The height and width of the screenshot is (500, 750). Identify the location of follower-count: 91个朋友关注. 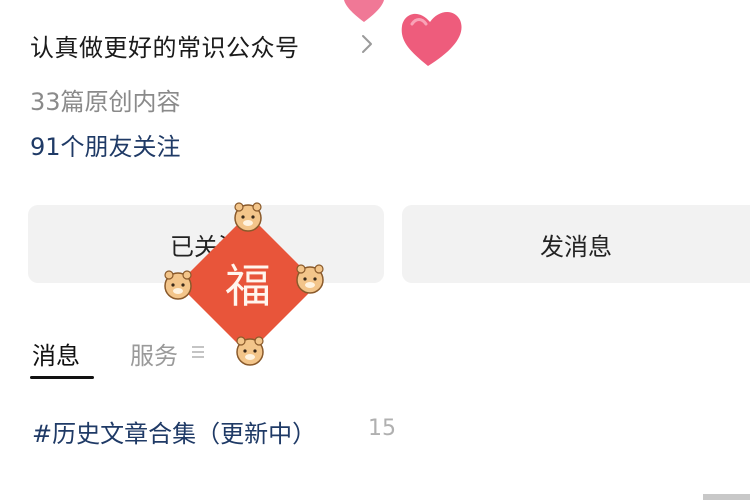
(105, 144).